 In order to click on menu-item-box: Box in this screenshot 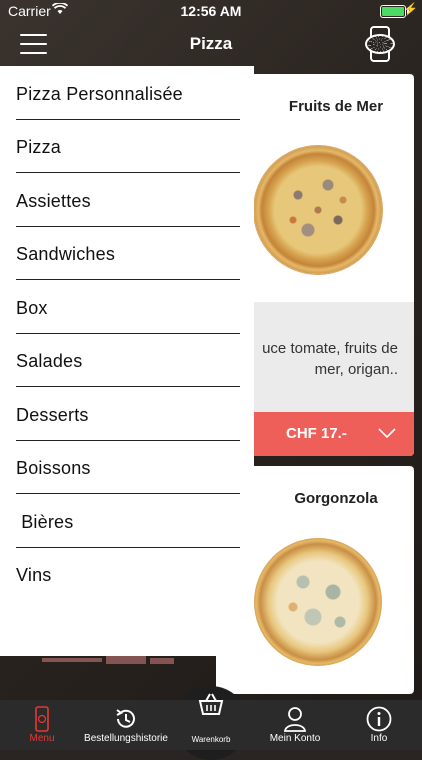, I will do `click(128, 307)`.